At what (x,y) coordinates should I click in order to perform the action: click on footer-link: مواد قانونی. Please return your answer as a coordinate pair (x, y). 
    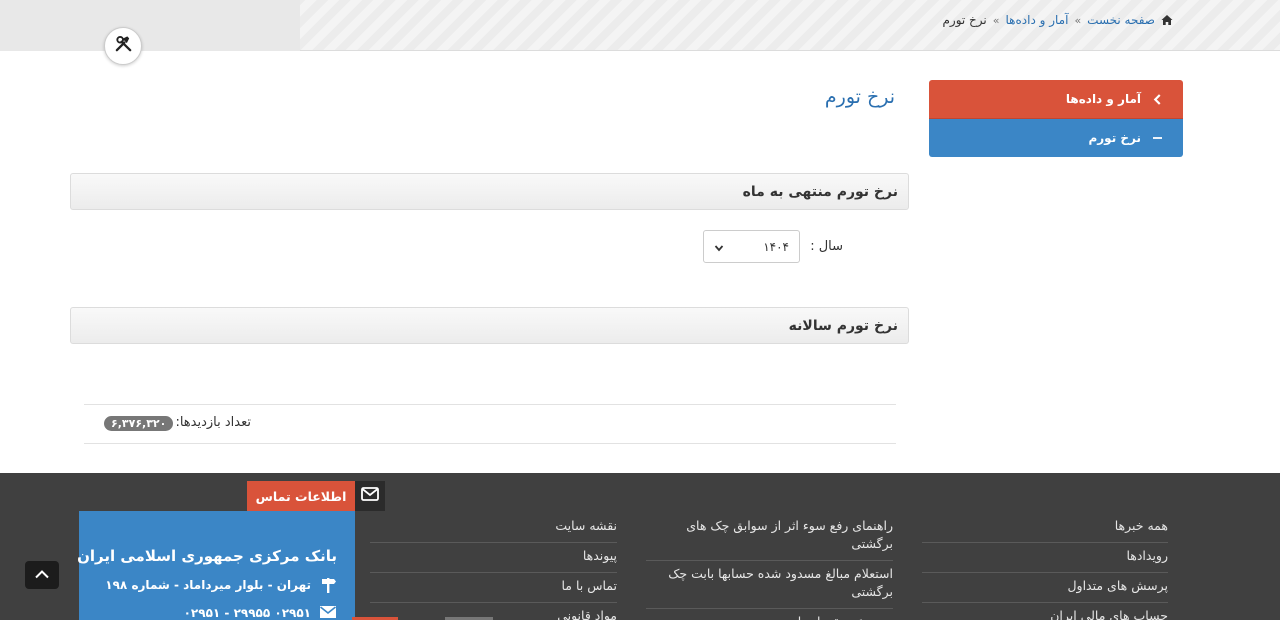
    Looking at the image, I should click on (493, 611).